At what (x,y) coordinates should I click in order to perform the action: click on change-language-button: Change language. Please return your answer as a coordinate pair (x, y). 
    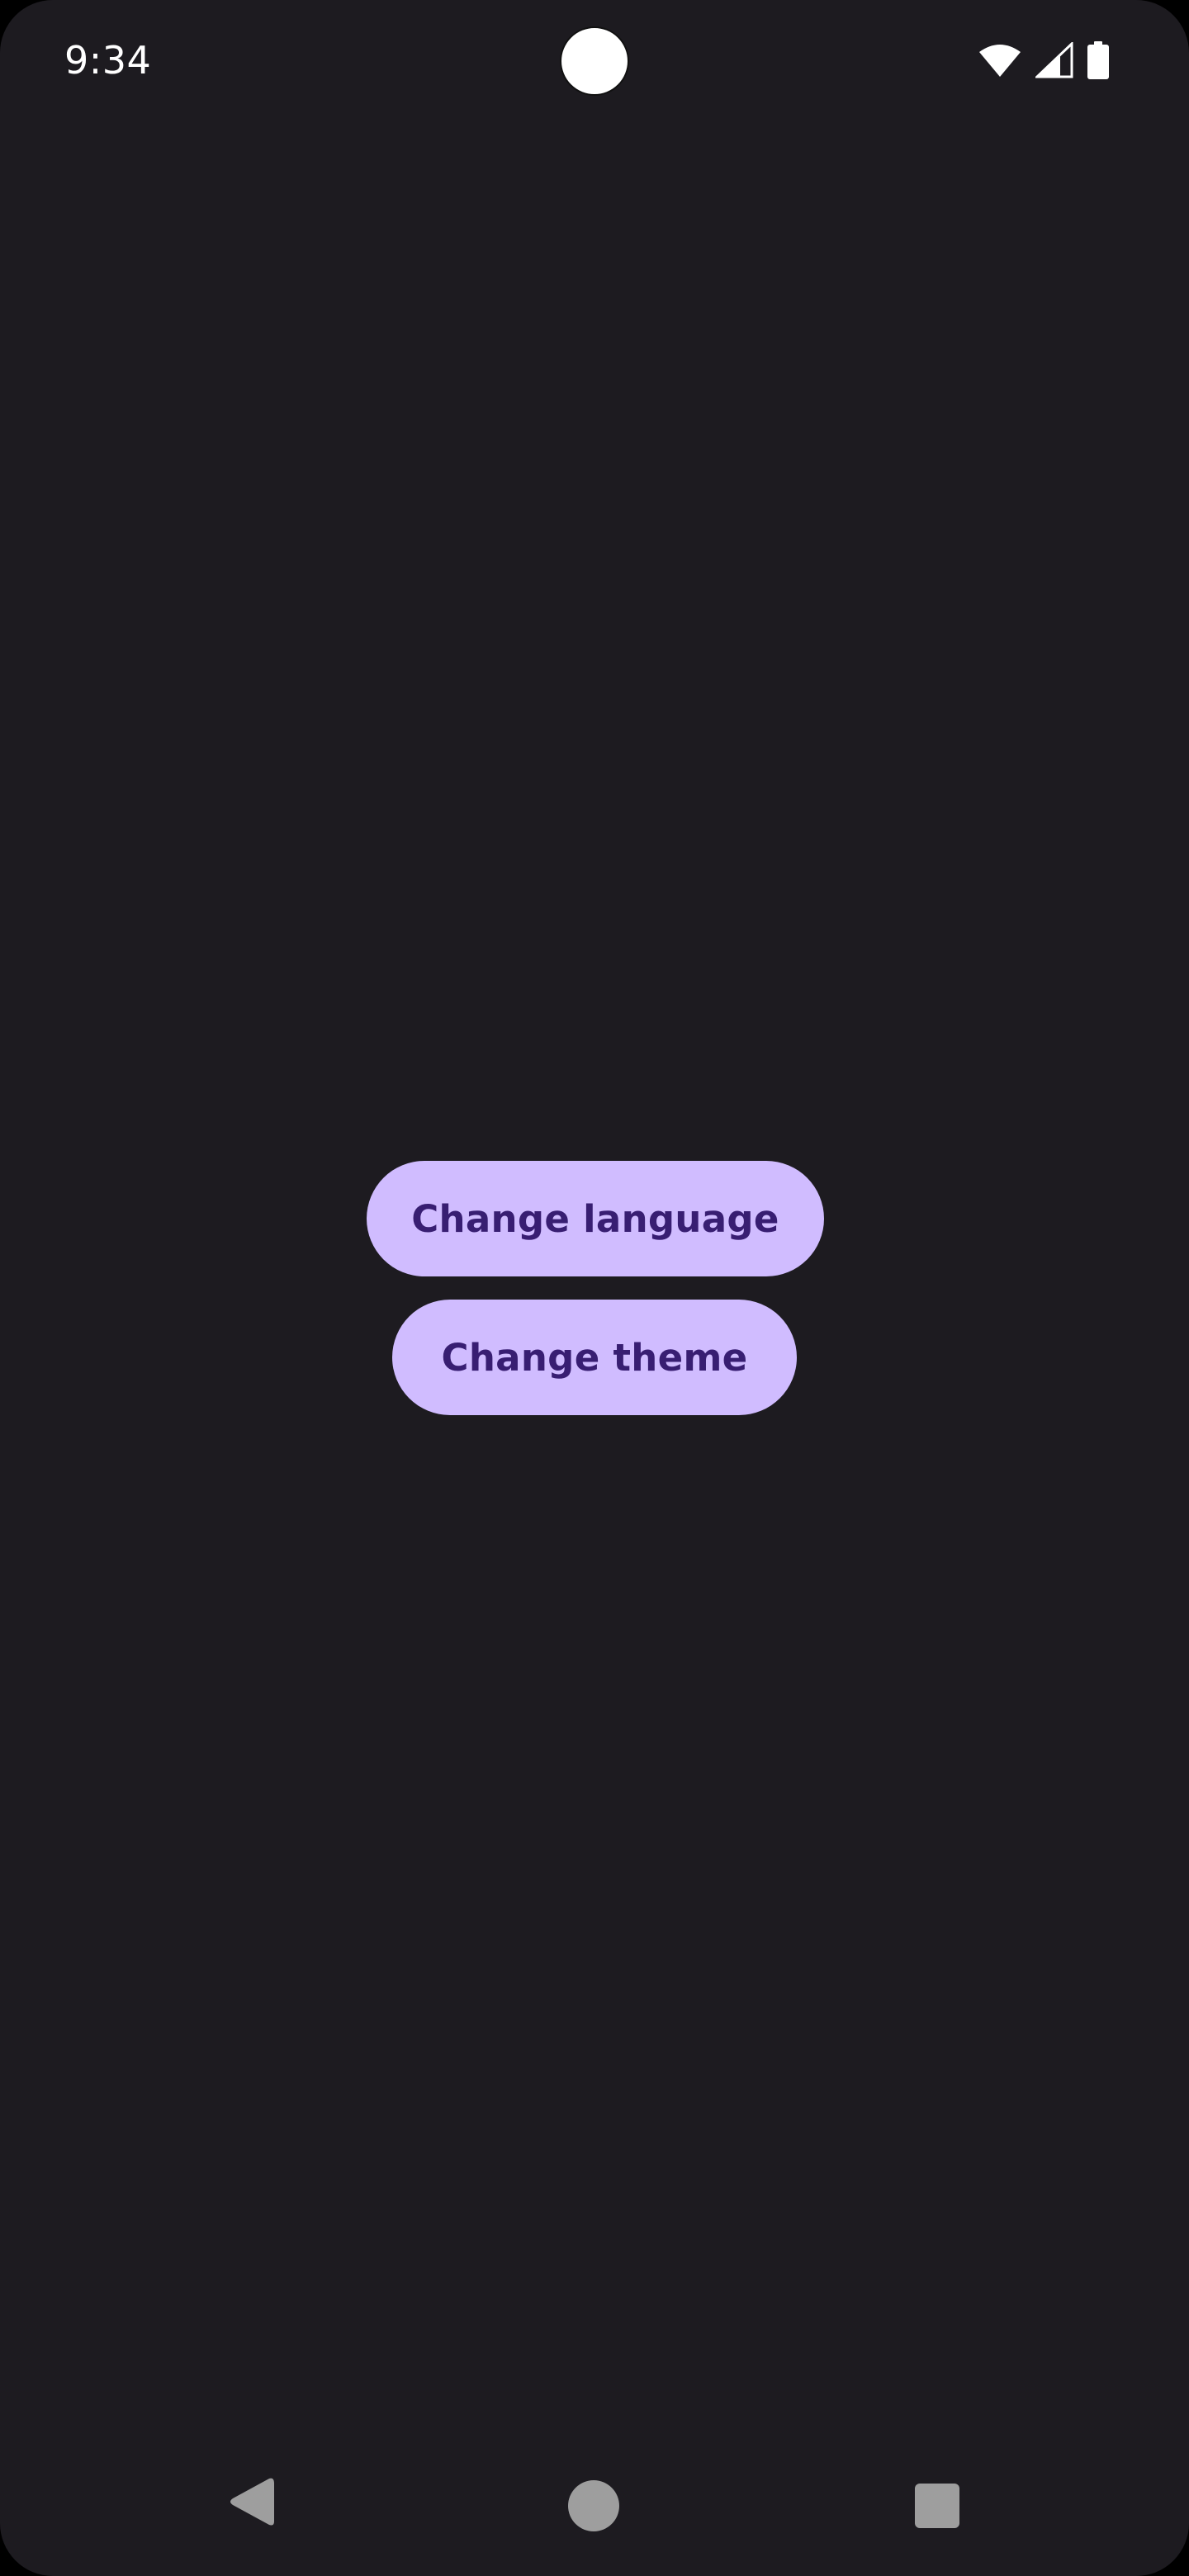
    Looking at the image, I should click on (595, 1218).